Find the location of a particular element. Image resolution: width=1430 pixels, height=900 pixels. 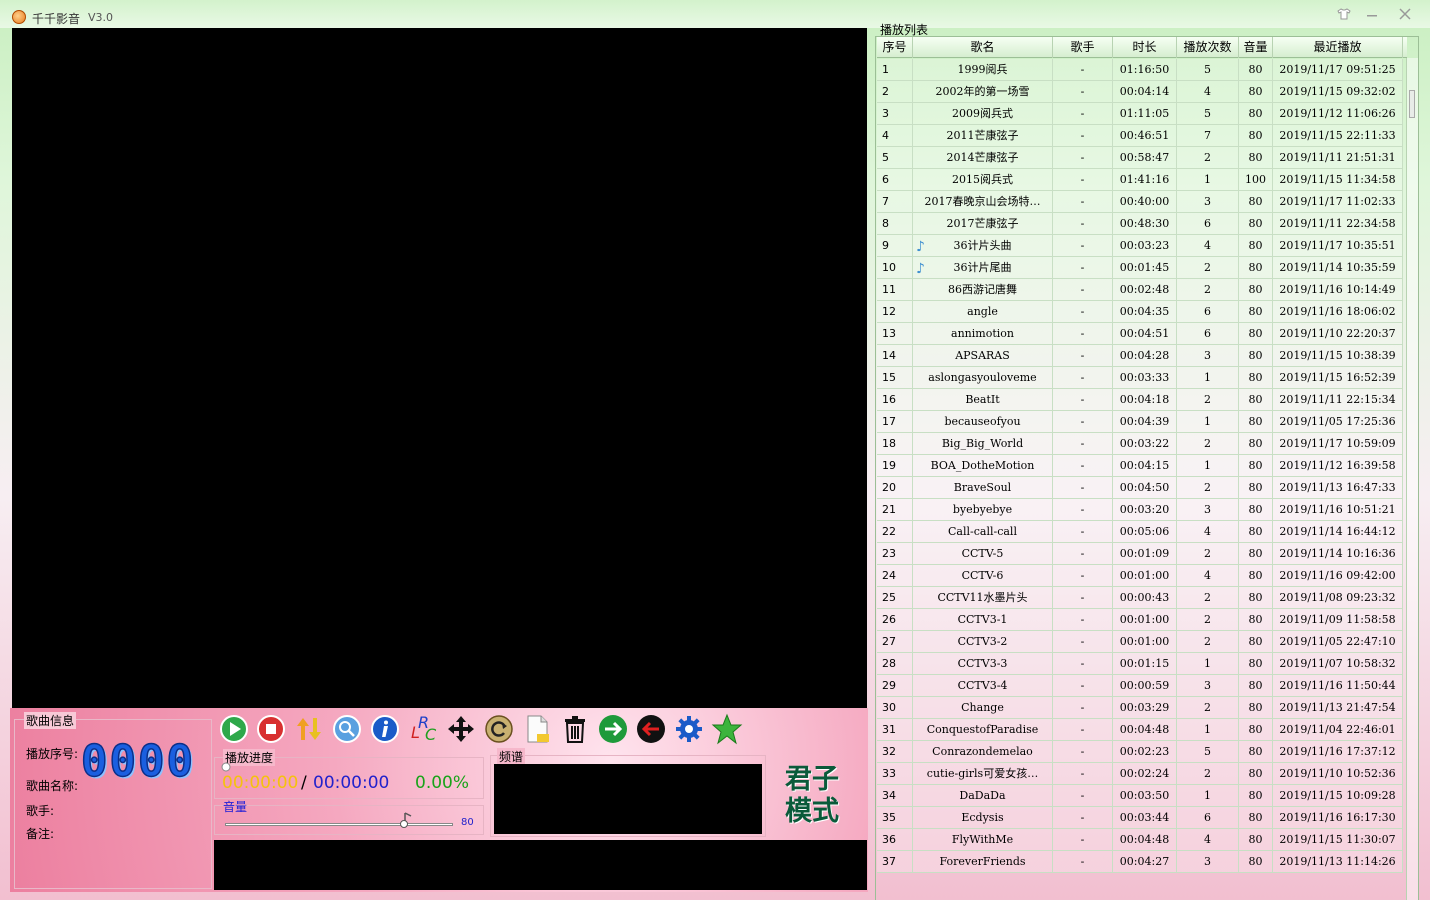

cell-text: 00:01:15 is located at coordinates (1144, 663).